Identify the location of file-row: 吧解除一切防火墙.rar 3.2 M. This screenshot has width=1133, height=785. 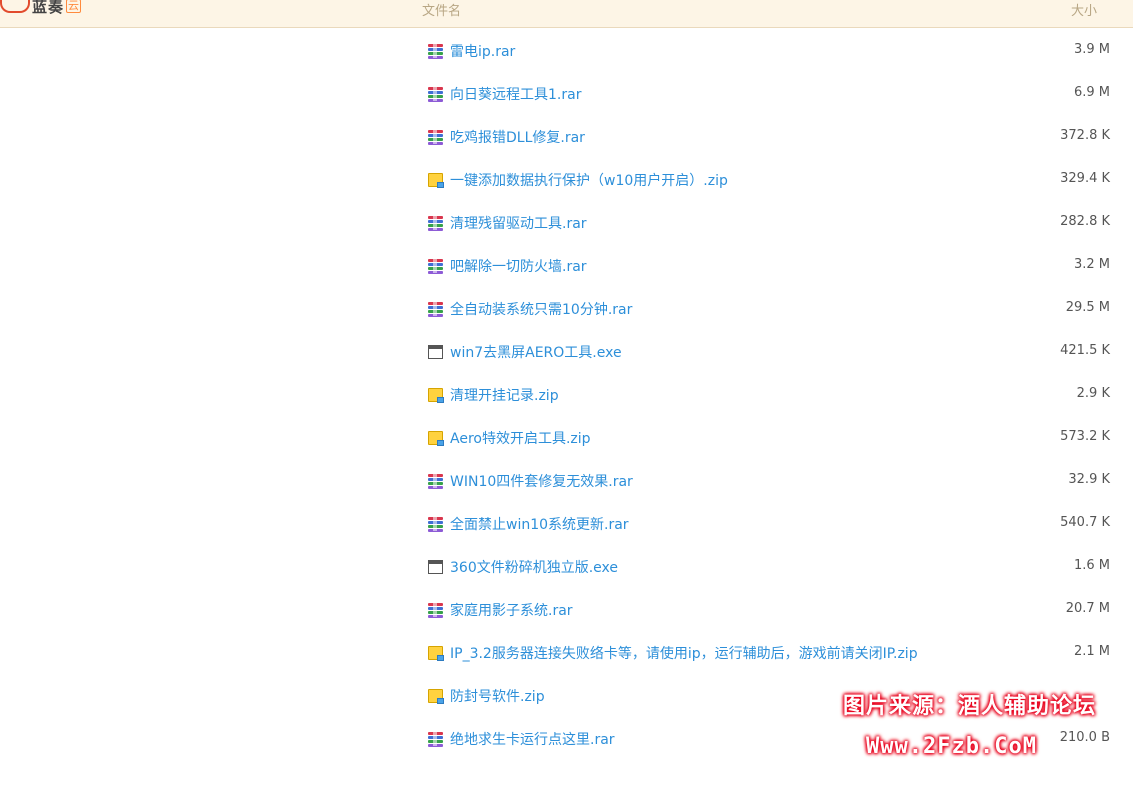
(566, 264).